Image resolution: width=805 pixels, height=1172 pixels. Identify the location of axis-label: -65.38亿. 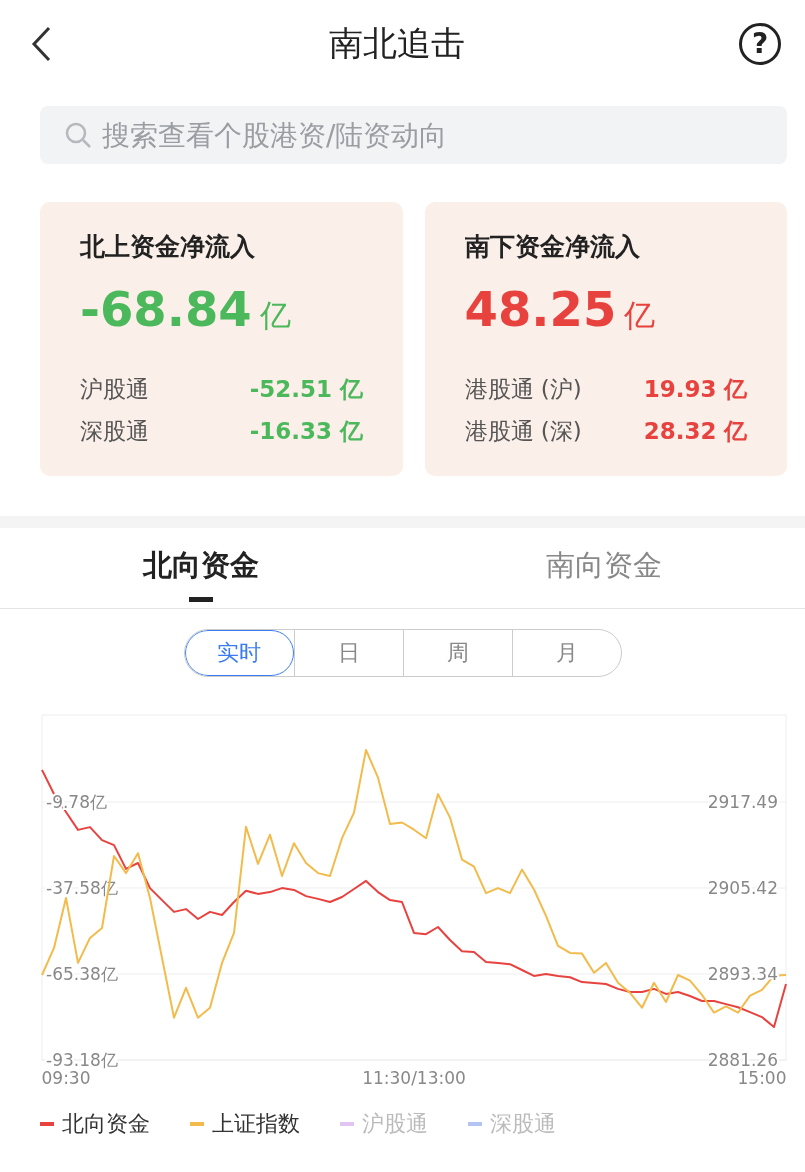
(82, 974).